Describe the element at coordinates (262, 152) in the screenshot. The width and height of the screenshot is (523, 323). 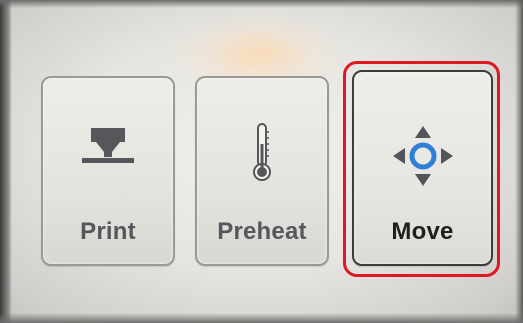
I see `thermometer-icon` at that location.